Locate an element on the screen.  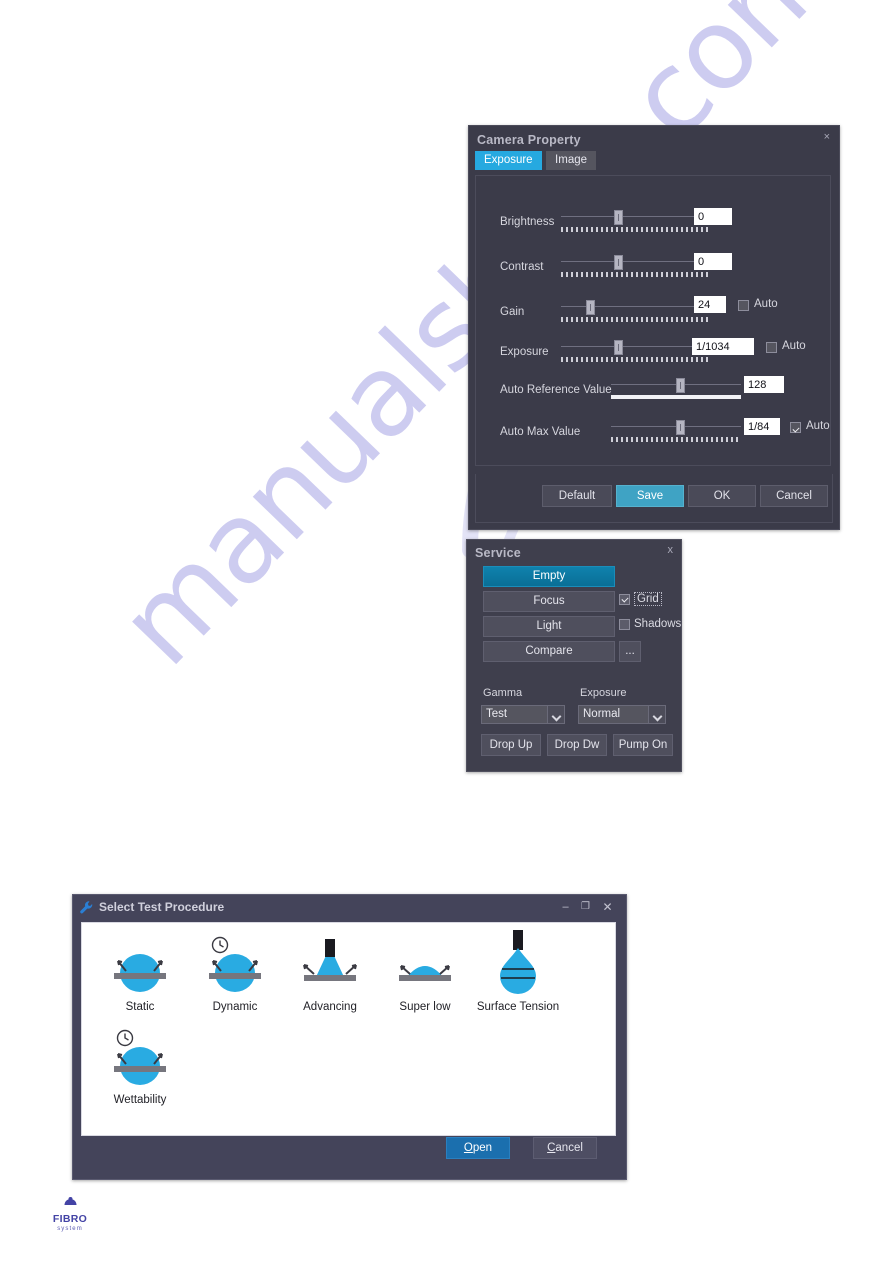
droplet-static-icon is located at coordinates (140, 966).